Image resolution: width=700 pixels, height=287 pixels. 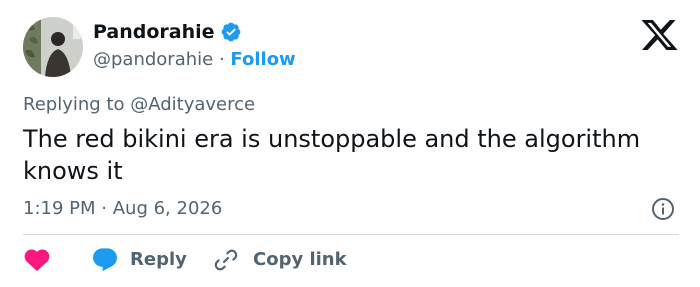 I want to click on link-icon, so click(x=226, y=260).